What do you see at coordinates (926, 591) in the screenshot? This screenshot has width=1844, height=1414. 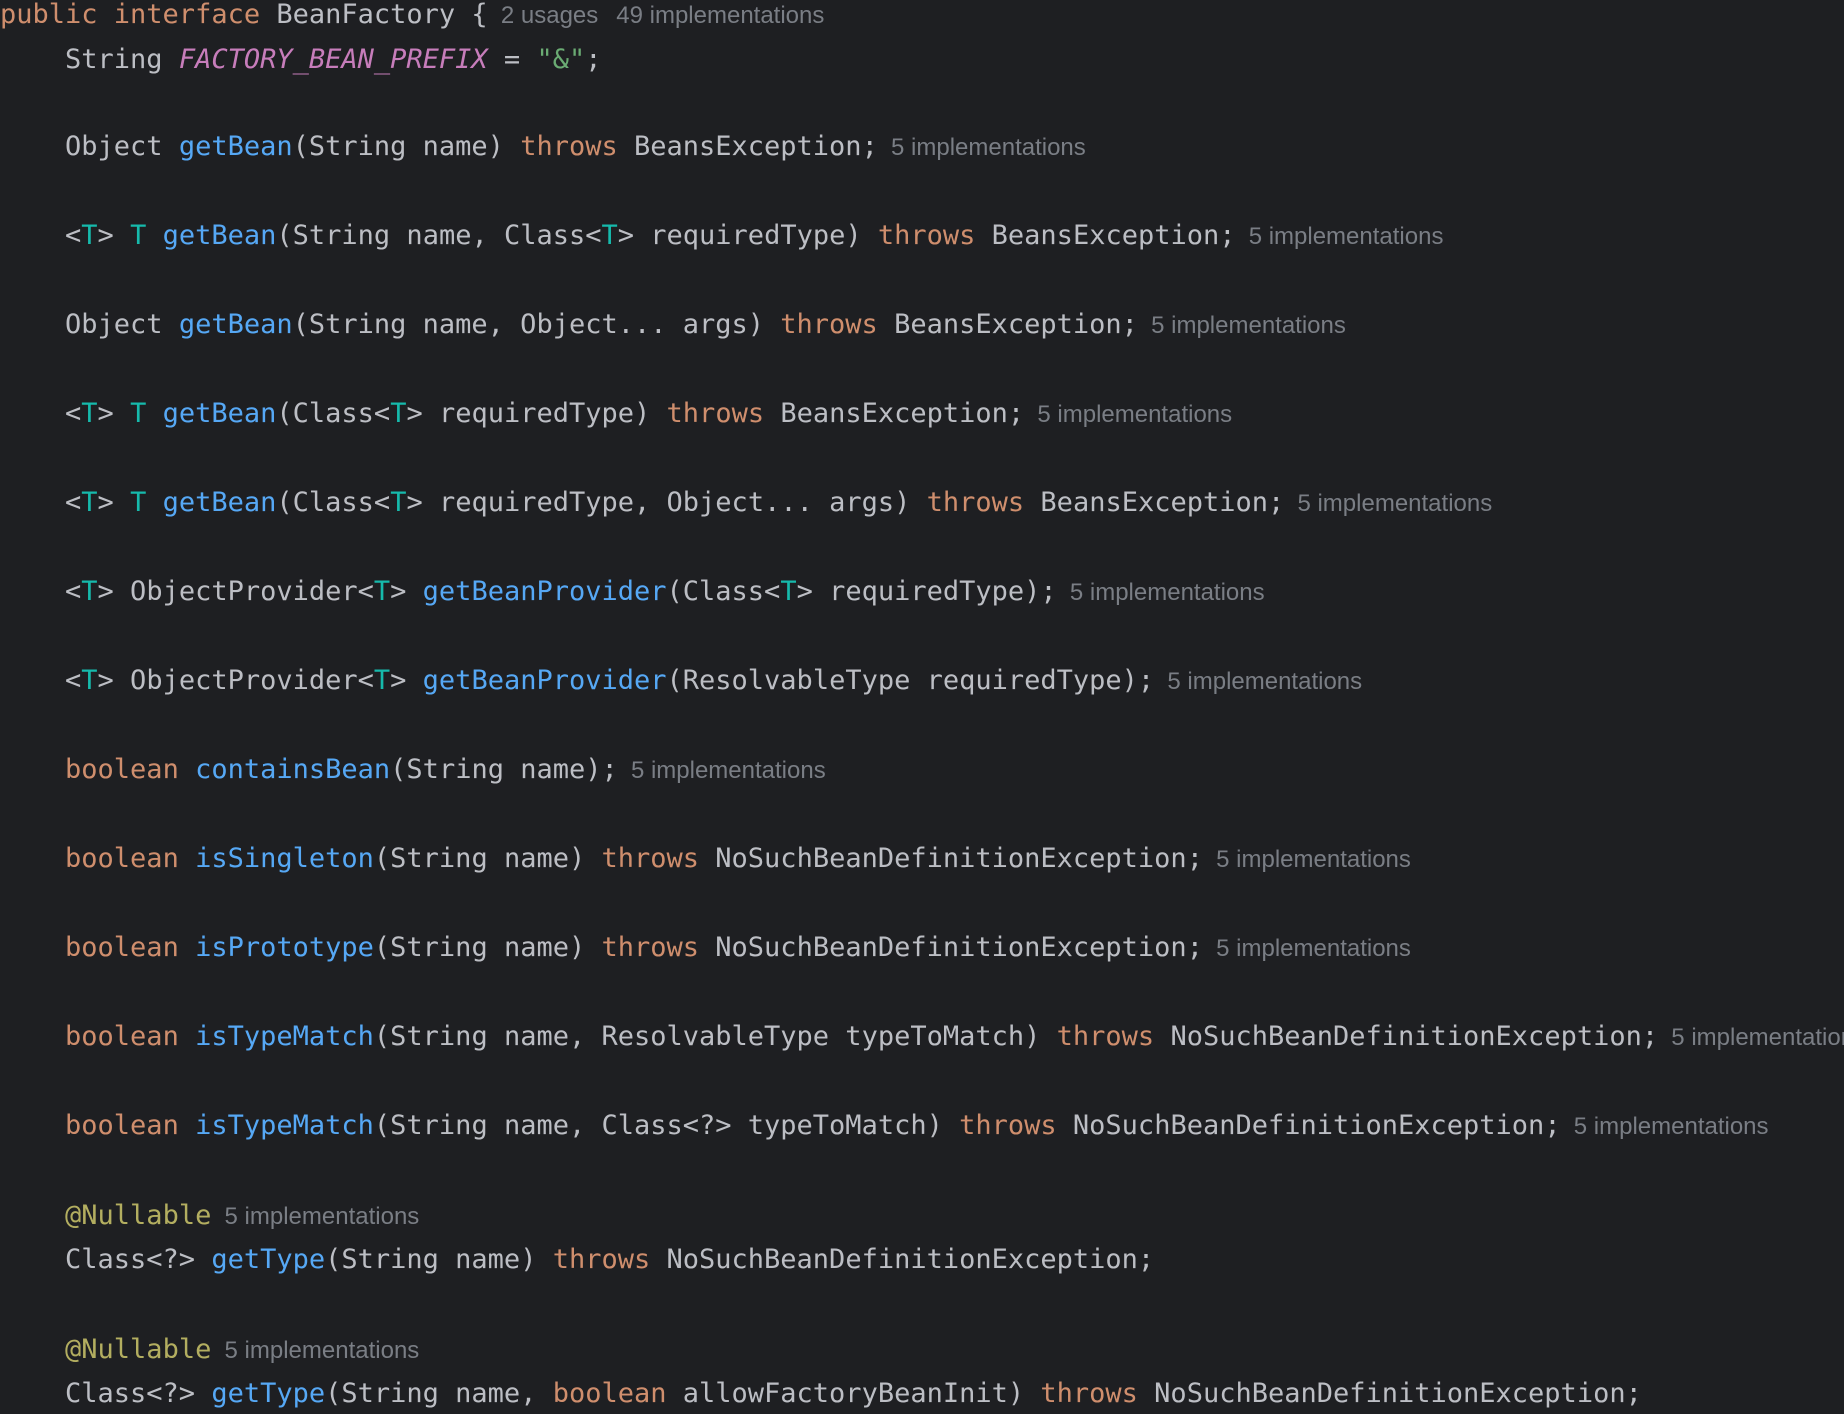 I see `code-text-token: > requiredType);` at bounding box center [926, 591].